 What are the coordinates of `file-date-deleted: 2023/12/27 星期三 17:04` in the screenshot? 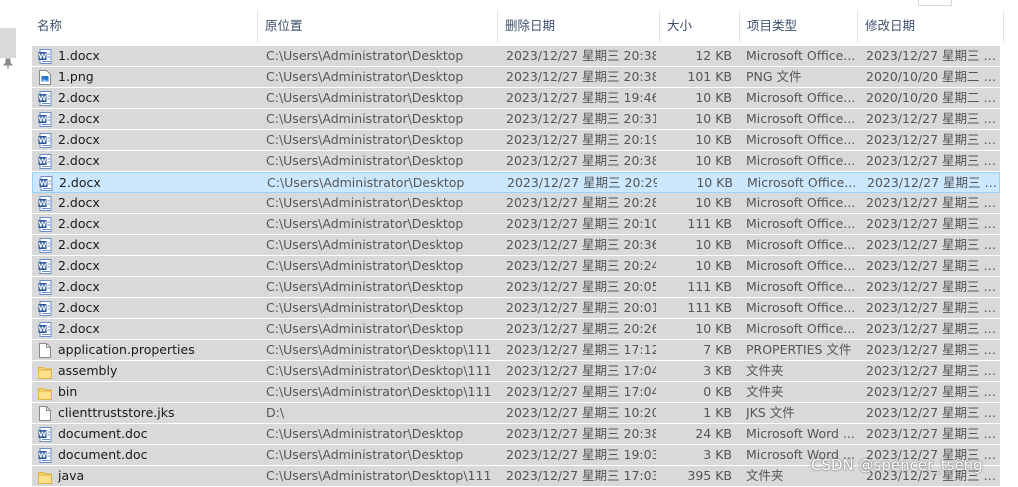 It's located at (581, 370).